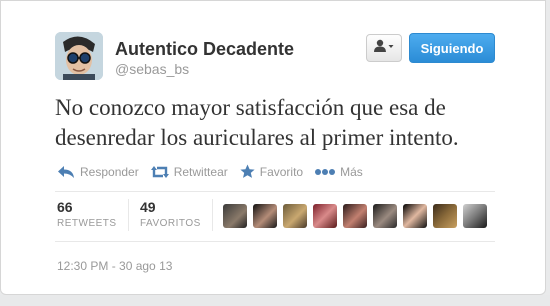 The width and height of the screenshot is (550, 306). I want to click on retweets-label: RETWEETS, so click(87, 223).